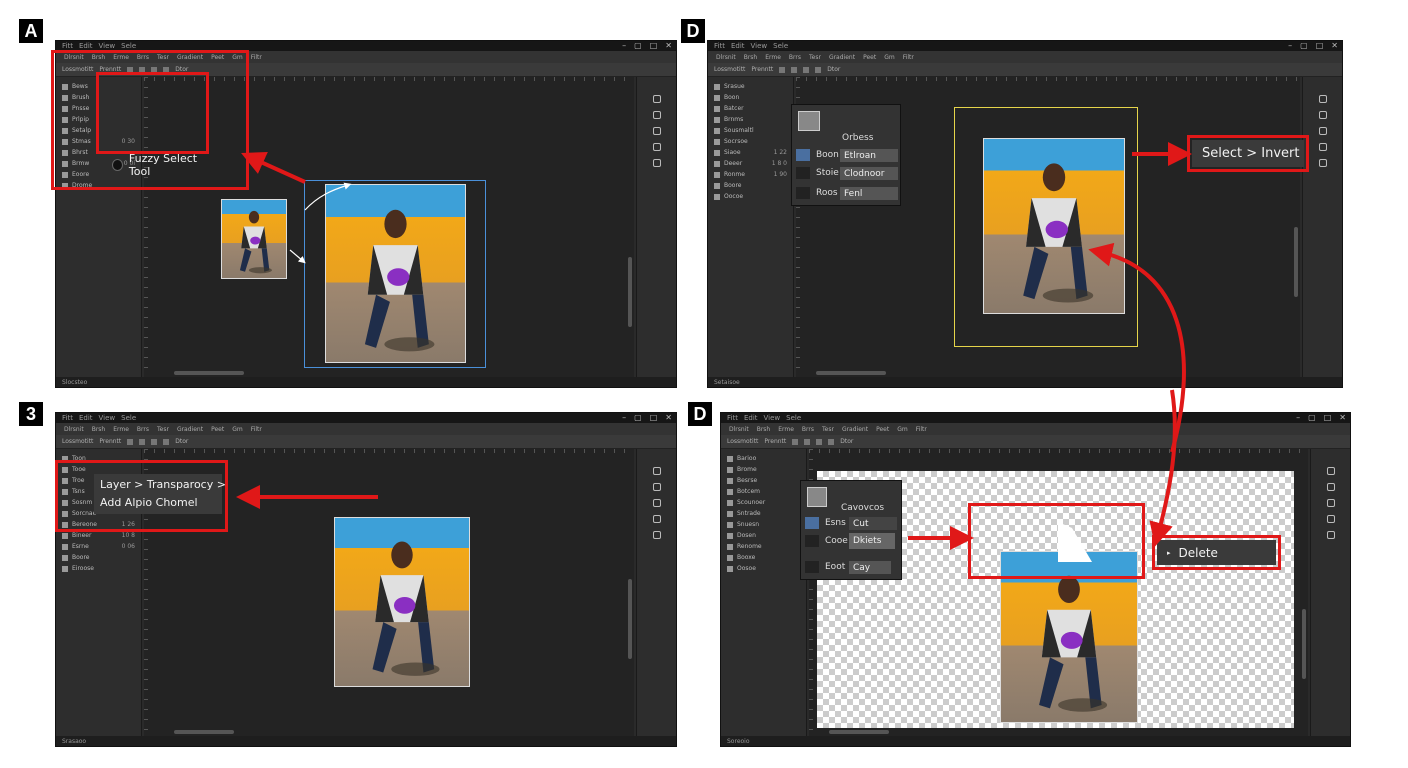 The width and height of the screenshot is (1408, 768). I want to click on tool-row: Botcem, so click(763, 491).